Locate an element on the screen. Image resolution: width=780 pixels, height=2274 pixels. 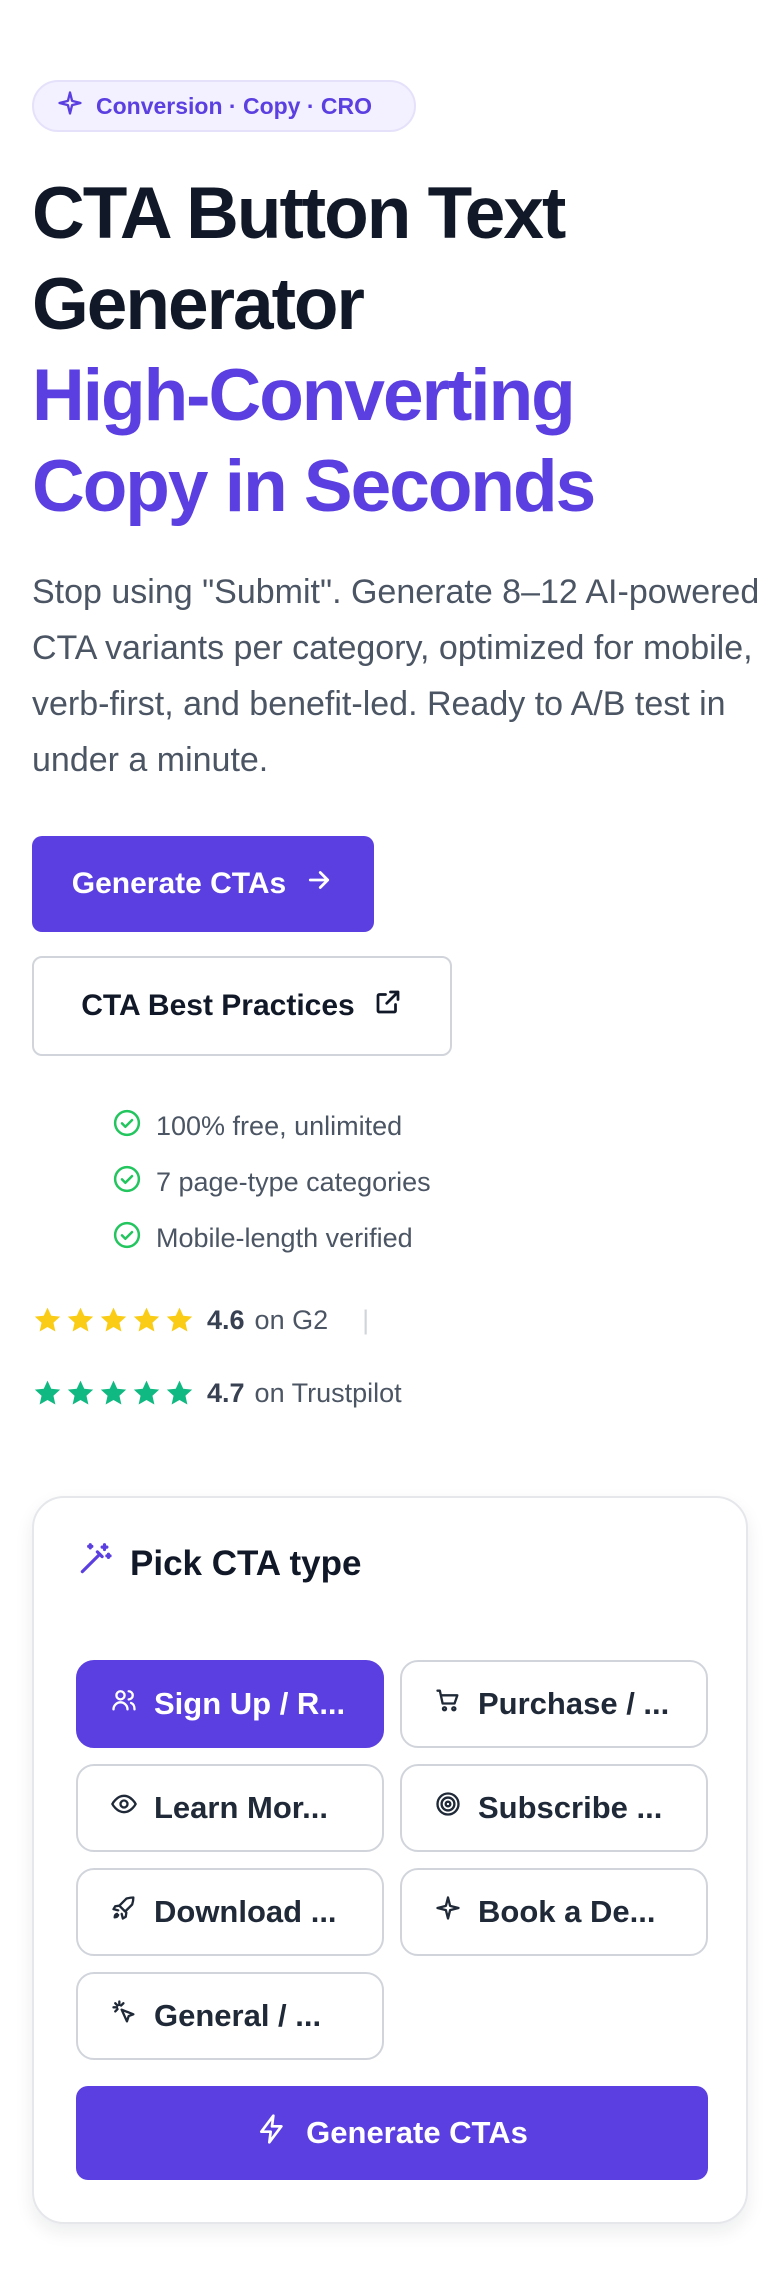
card-generate-ctas-button: Generate CTAs is located at coordinates (392, 2133).